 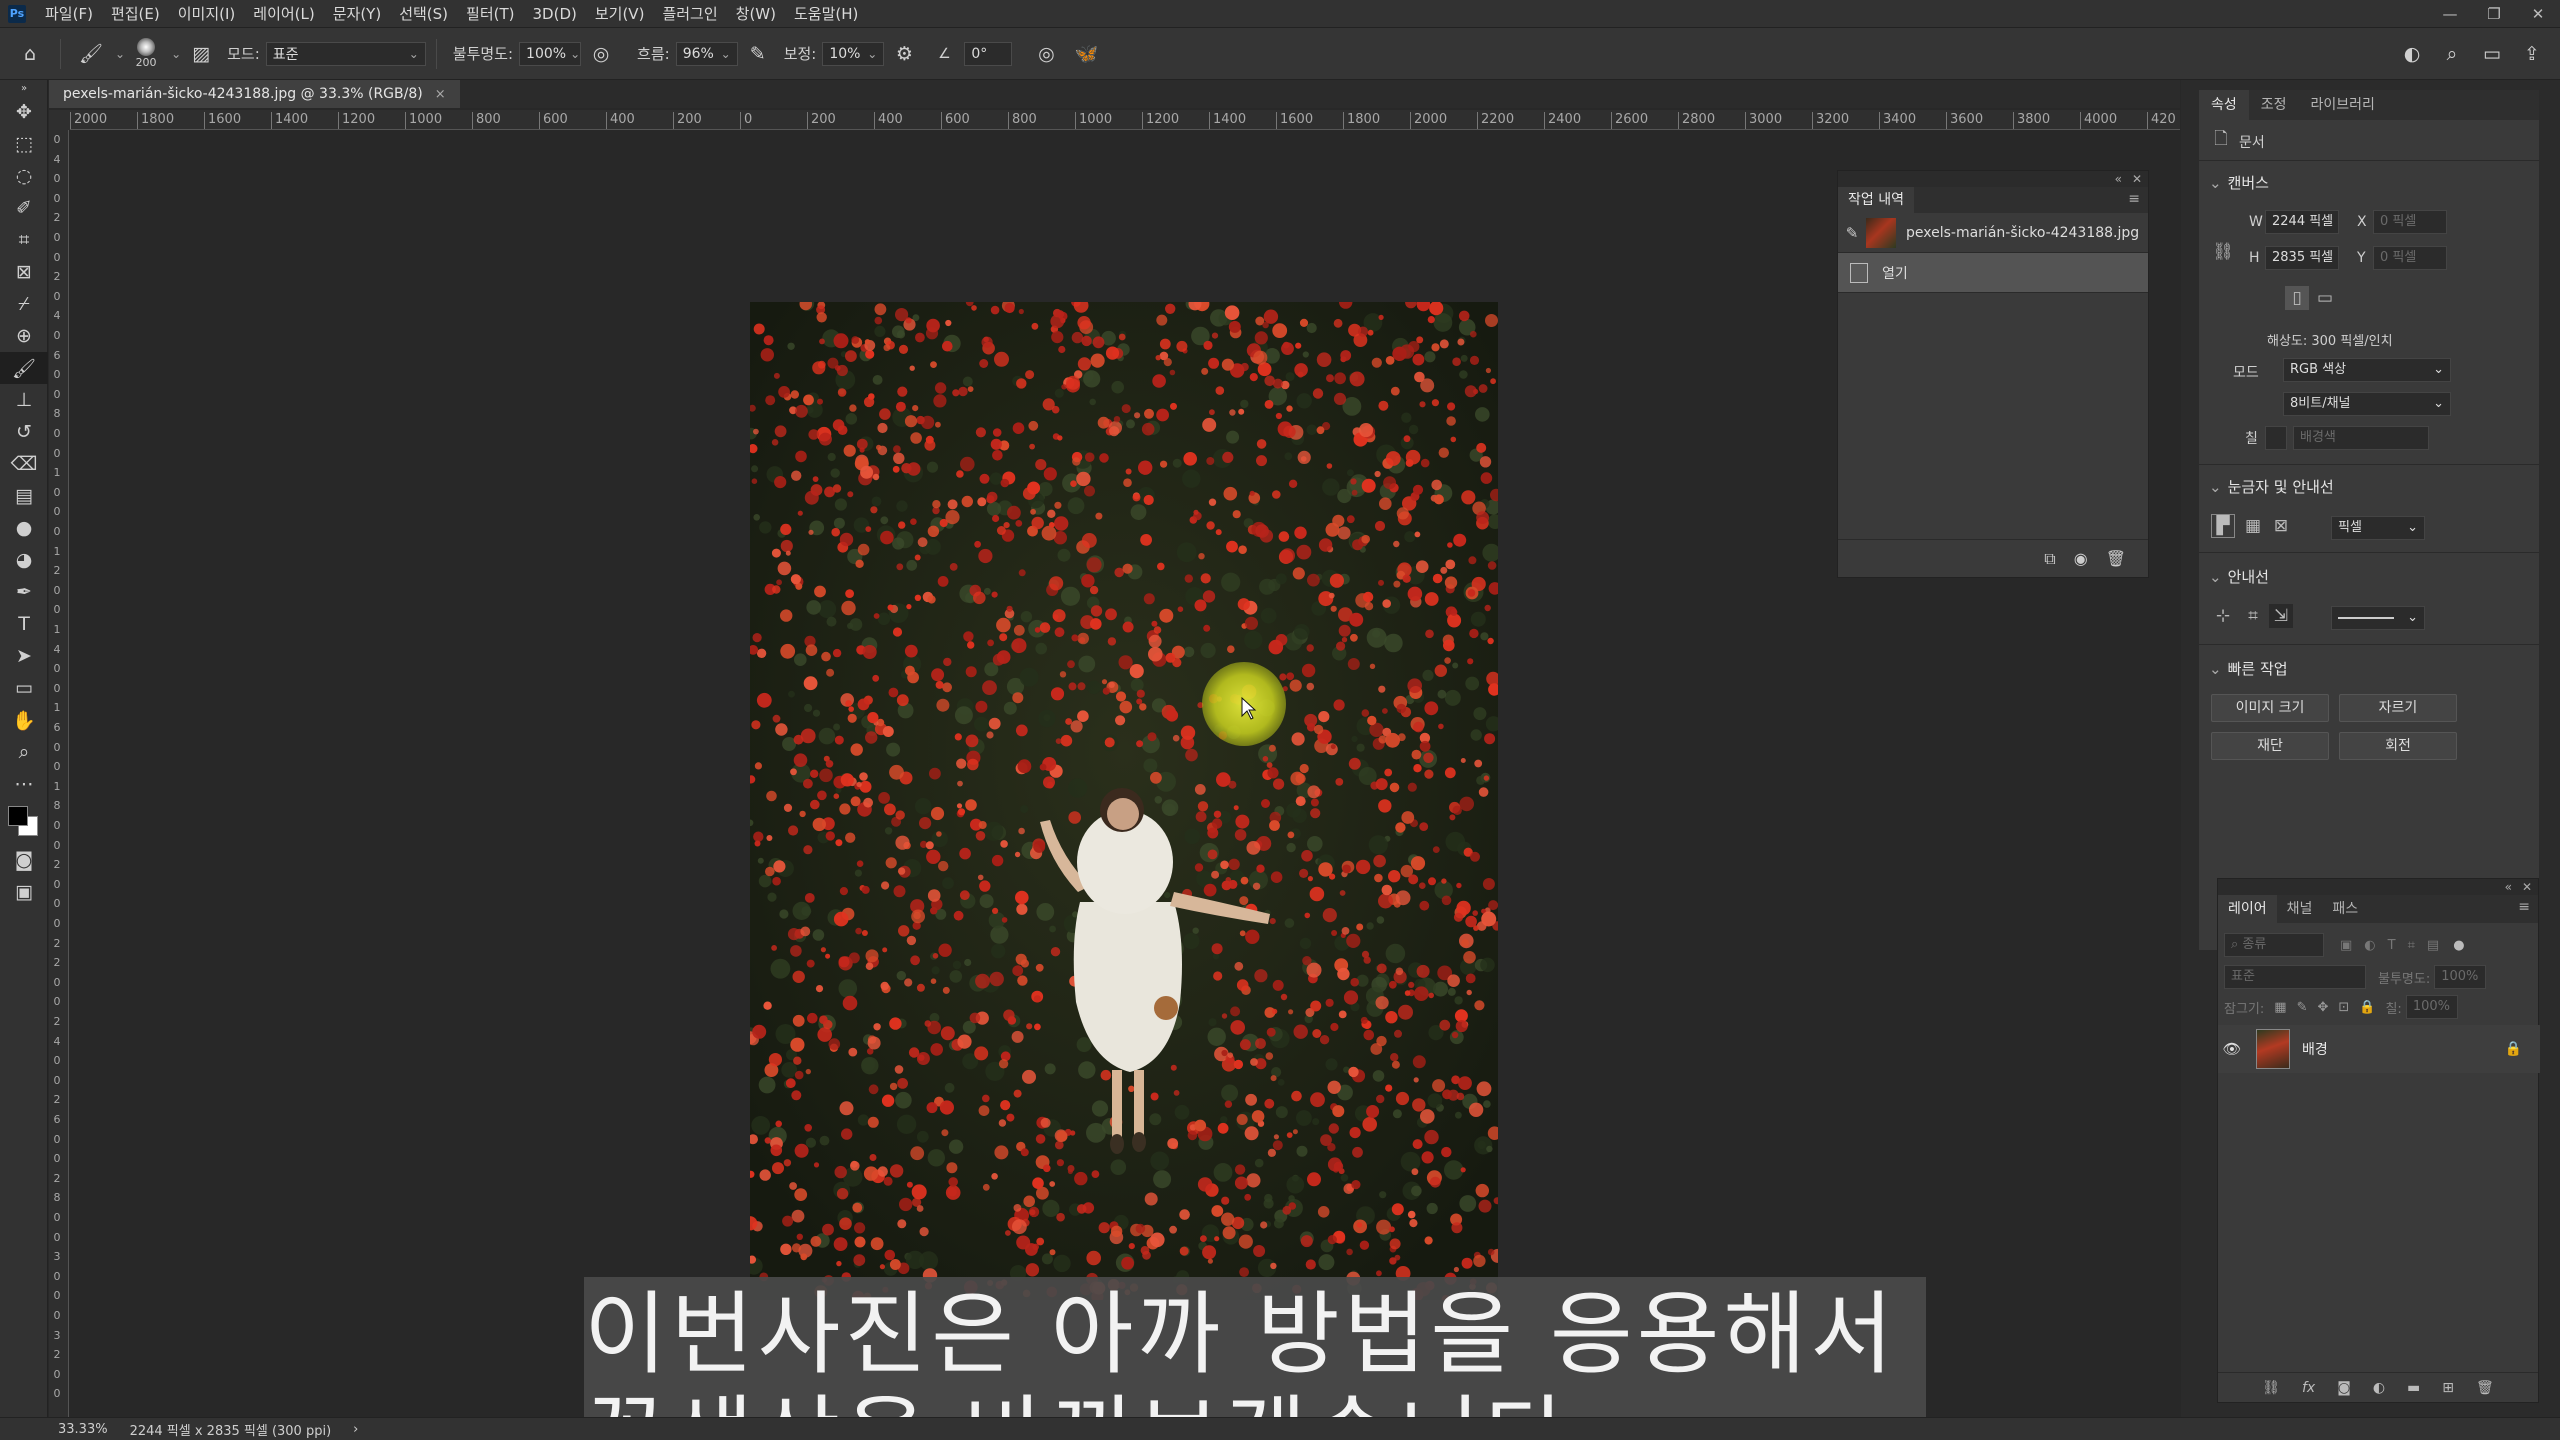 What do you see at coordinates (1046, 54) in the screenshot?
I see `pressure-size-icon: ◎` at bounding box center [1046, 54].